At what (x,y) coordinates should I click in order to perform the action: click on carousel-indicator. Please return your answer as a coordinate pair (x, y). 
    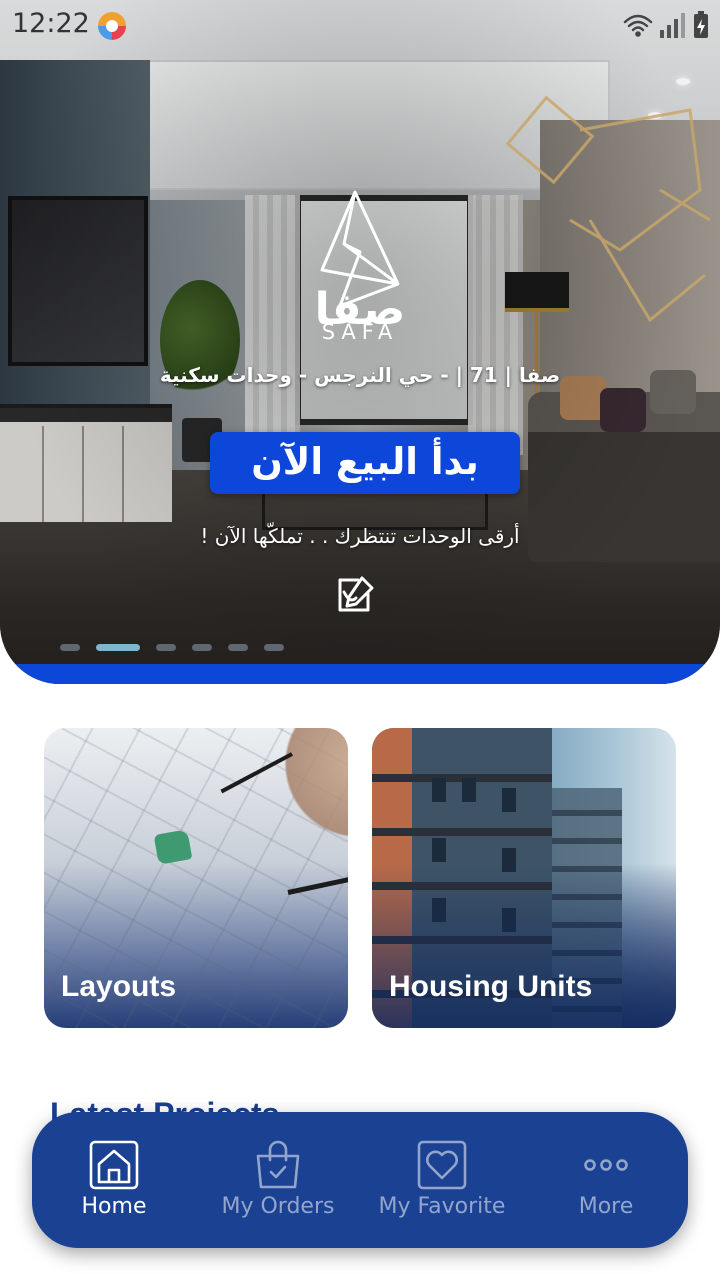
    Looking at the image, I should click on (172, 648).